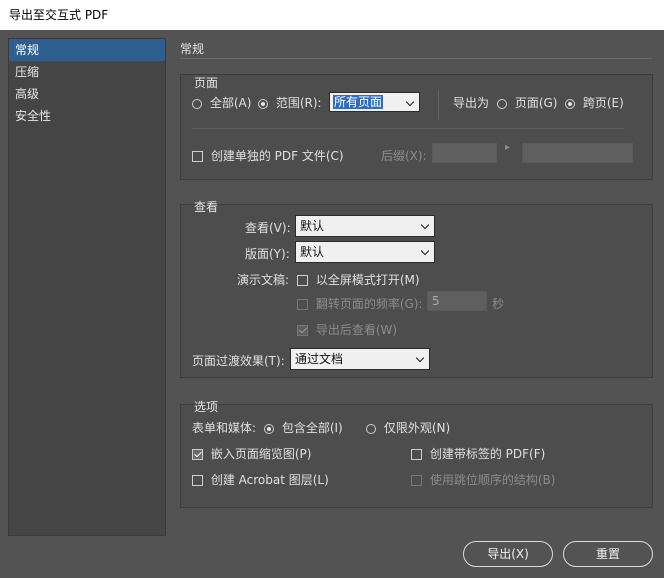 Image resolution: width=664 pixels, height=578 pixels. What do you see at coordinates (261, 454) in the screenshot?
I see `embed-thumbnails-label: 嵌入页面缩览图(P)` at bounding box center [261, 454].